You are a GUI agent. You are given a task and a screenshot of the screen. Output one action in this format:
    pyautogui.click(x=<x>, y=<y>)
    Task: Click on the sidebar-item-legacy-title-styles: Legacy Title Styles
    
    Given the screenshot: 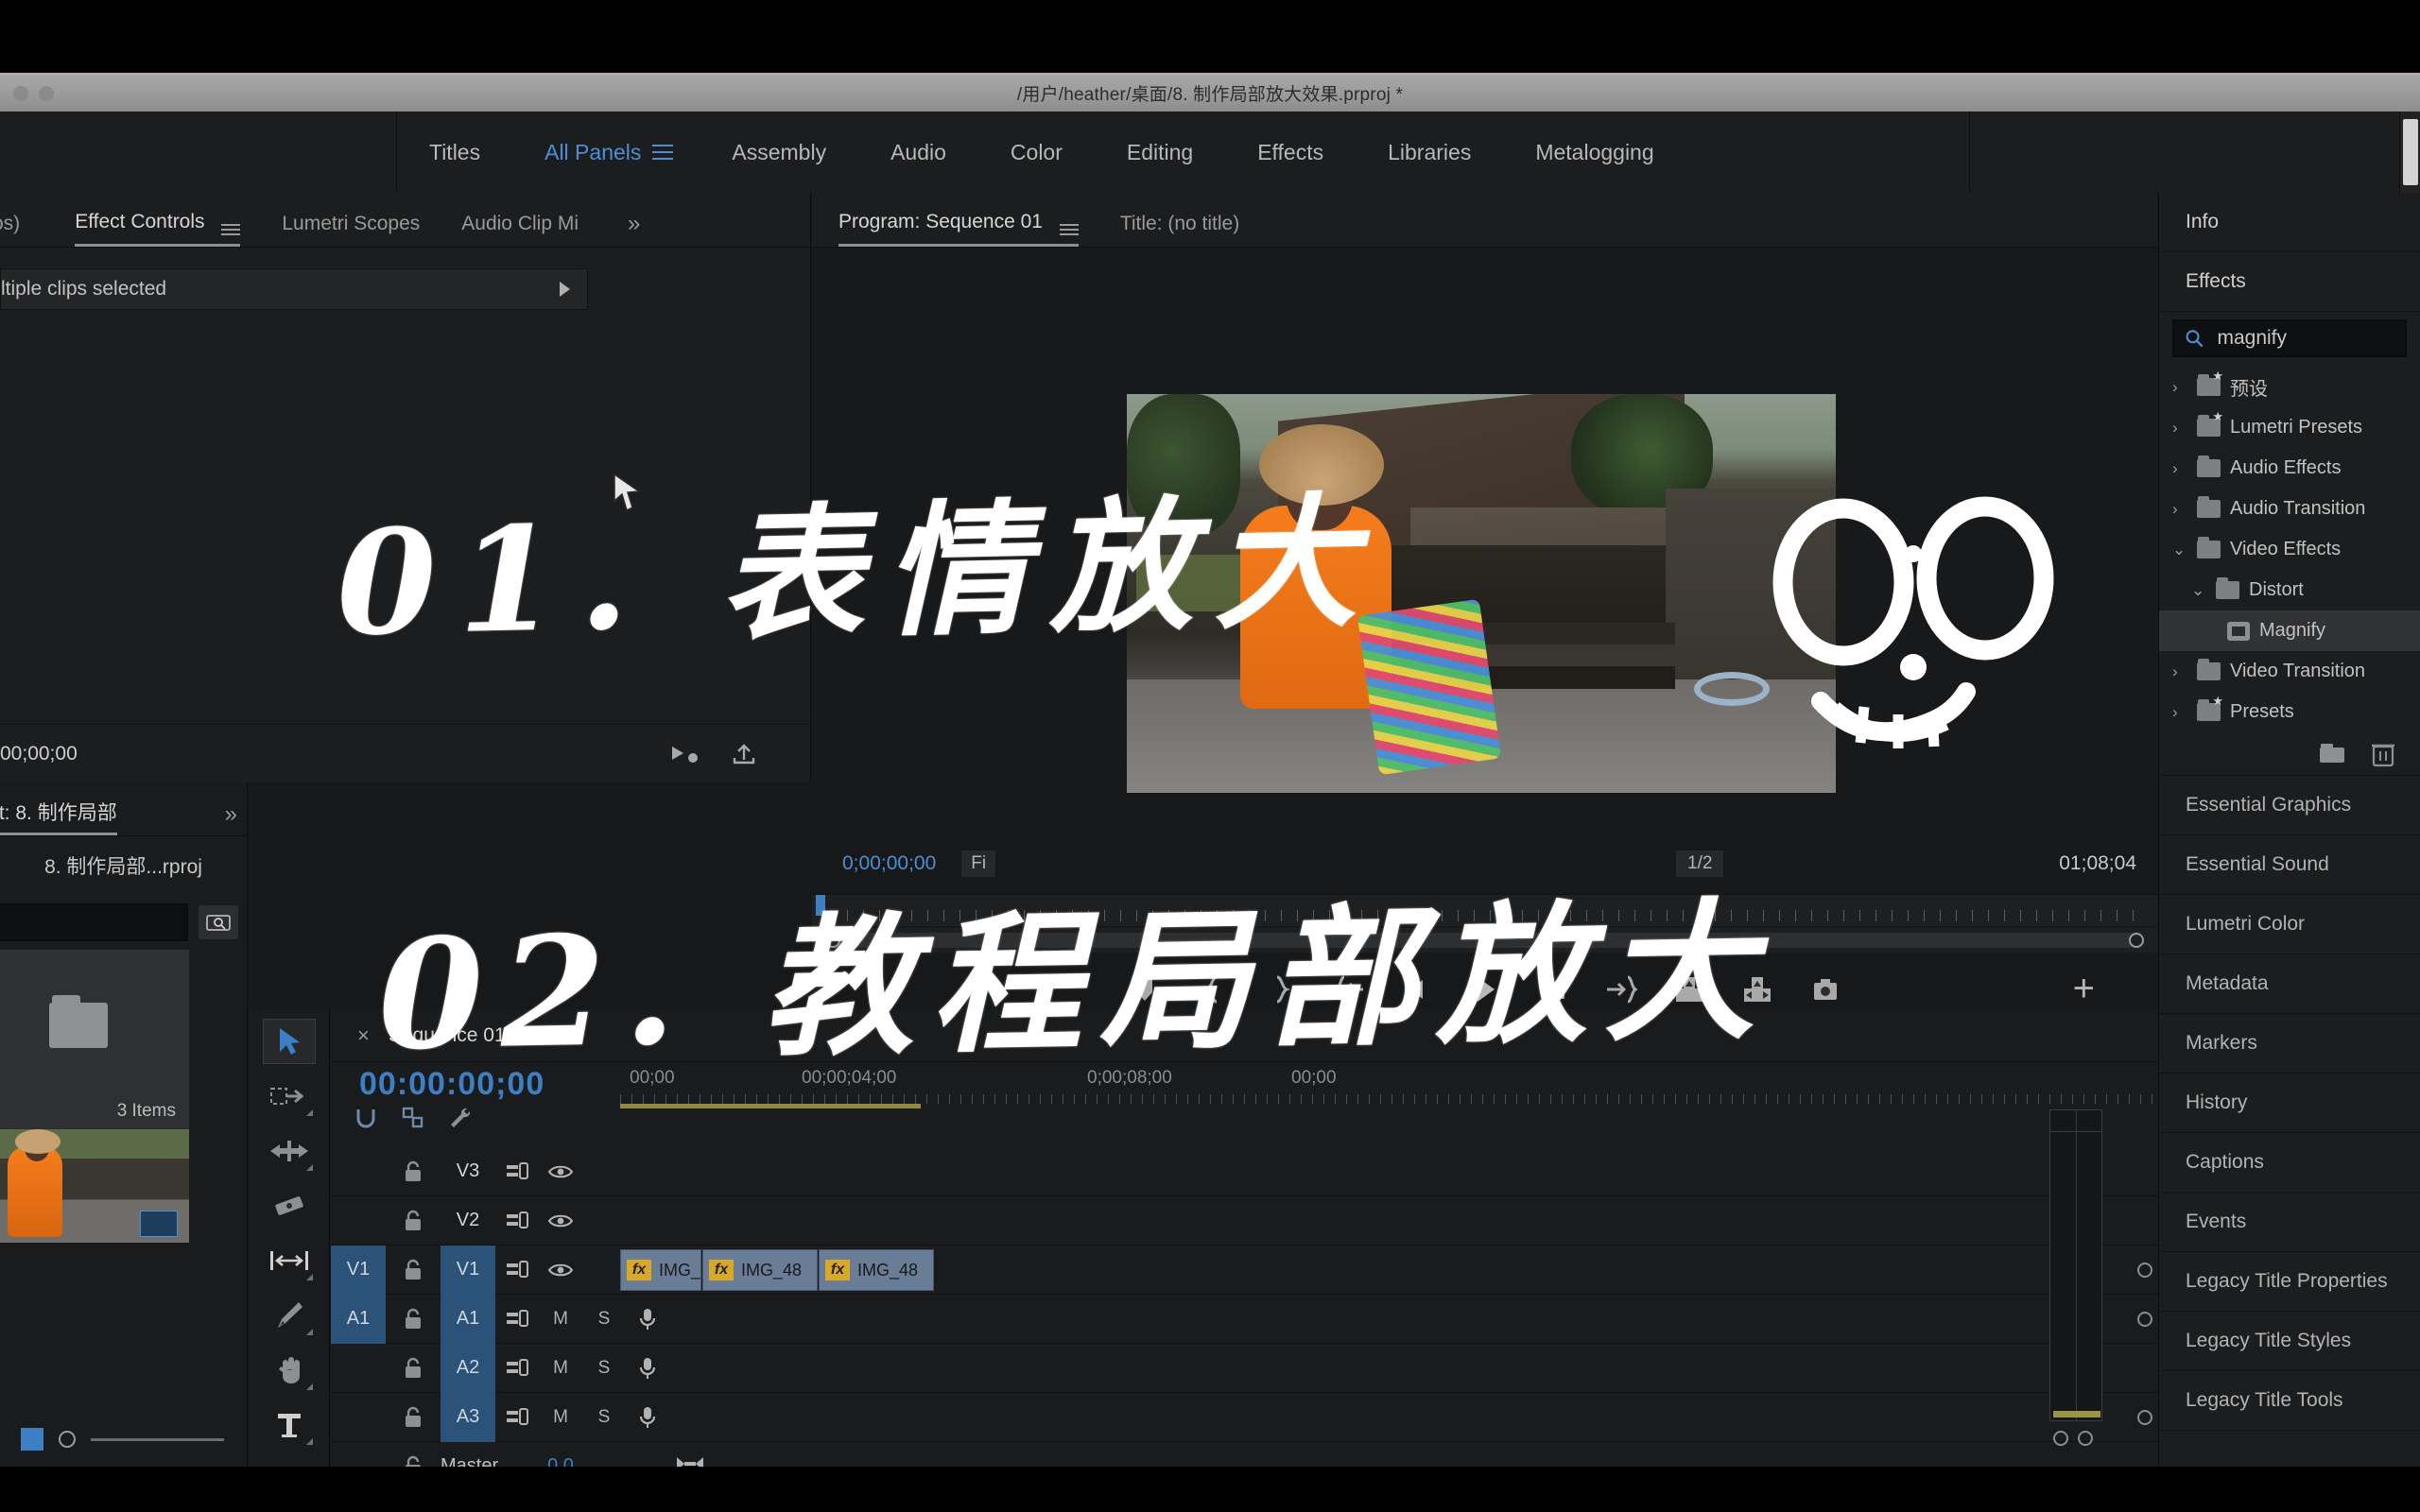 What is the action you would take?
    pyautogui.click(x=2289, y=1341)
    